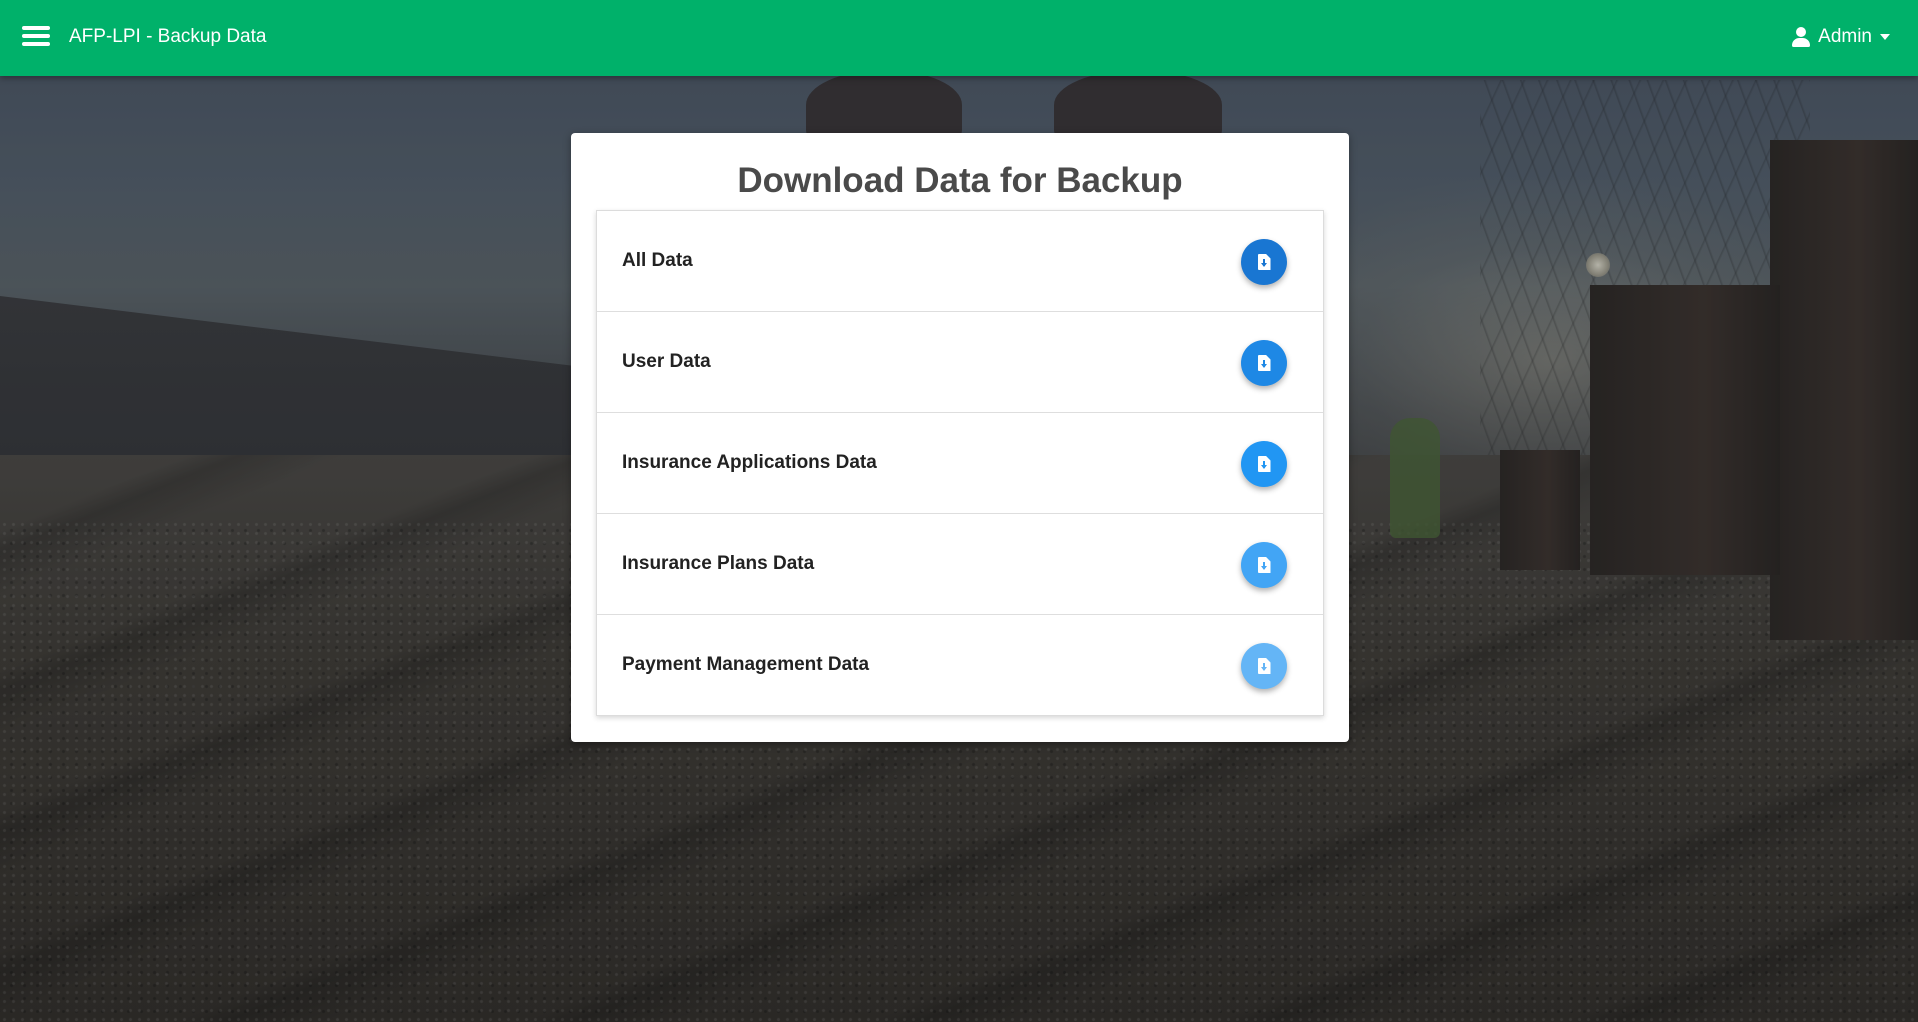 The height and width of the screenshot is (1022, 1918). I want to click on item-label: Insurance Plans Data, so click(718, 563).